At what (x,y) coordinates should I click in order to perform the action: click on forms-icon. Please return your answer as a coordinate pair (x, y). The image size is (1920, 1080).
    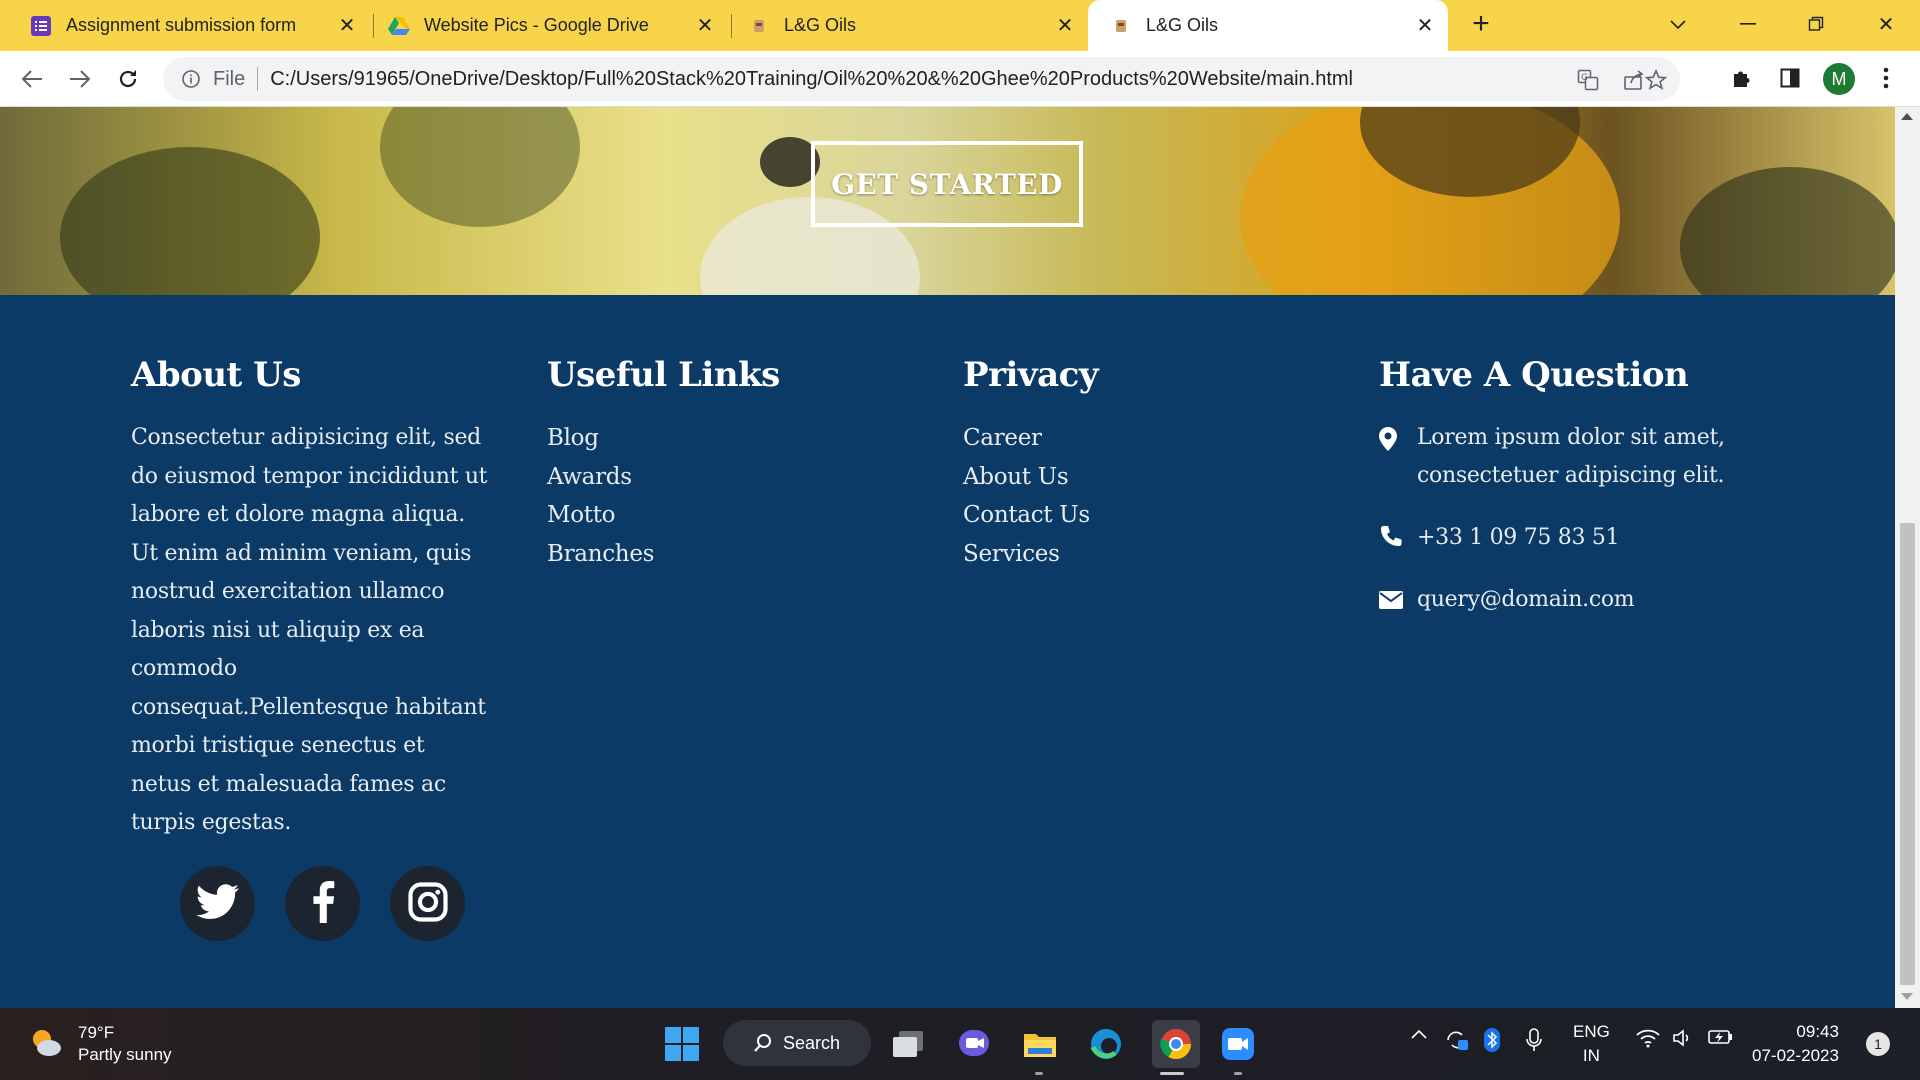
    Looking at the image, I should click on (41, 26).